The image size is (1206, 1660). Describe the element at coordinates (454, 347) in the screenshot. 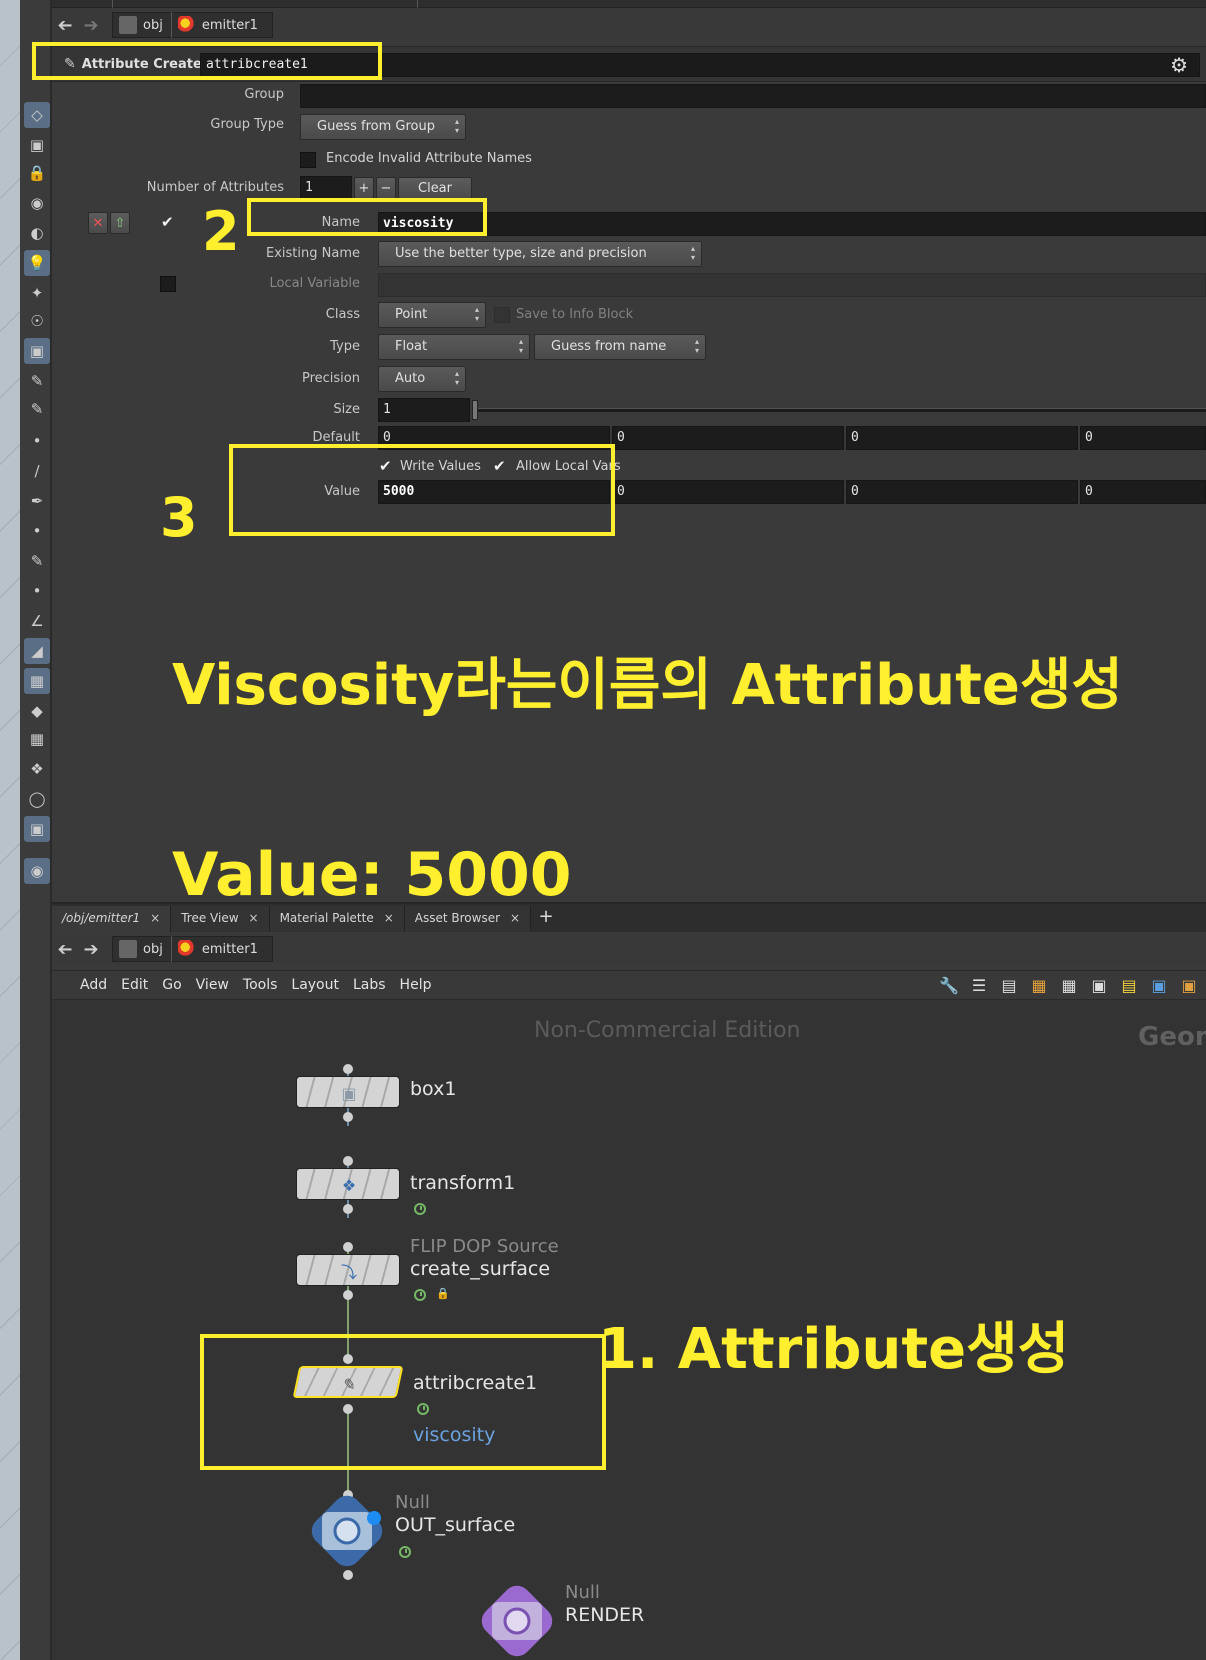

I see `type-menu: Float` at that location.